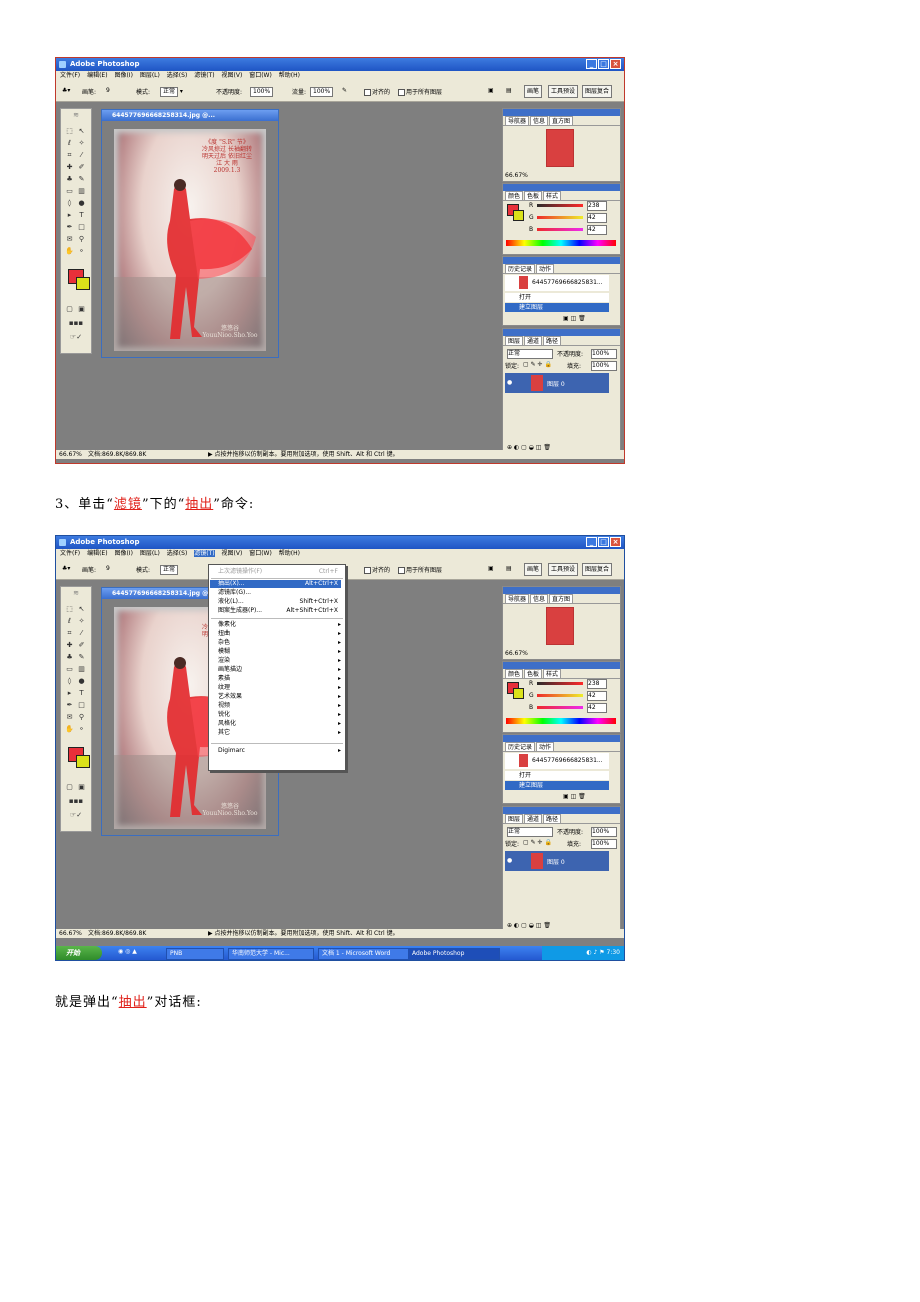 This screenshot has width=920, height=1302. Describe the element at coordinates (81, 657) in the screenshot. I see `history-brush-icon: ✎` at that location.